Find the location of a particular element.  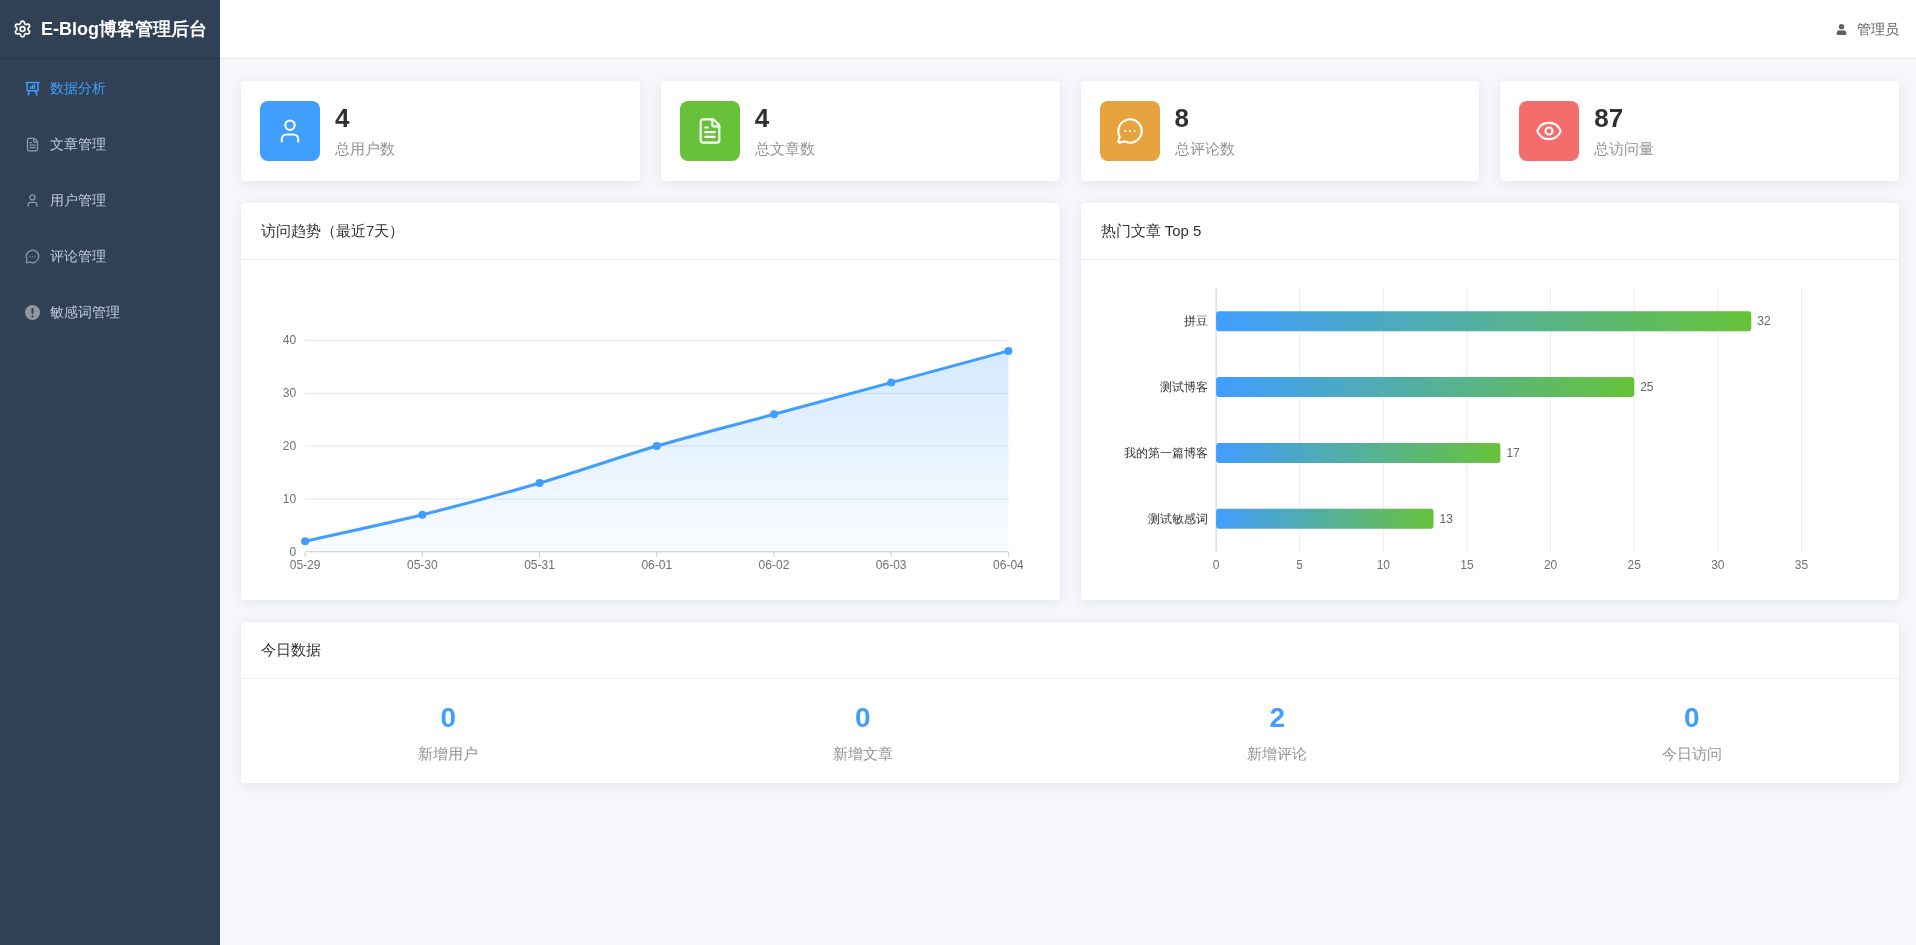

today-label: 今日访问 is located at coordinates (1691, 754).